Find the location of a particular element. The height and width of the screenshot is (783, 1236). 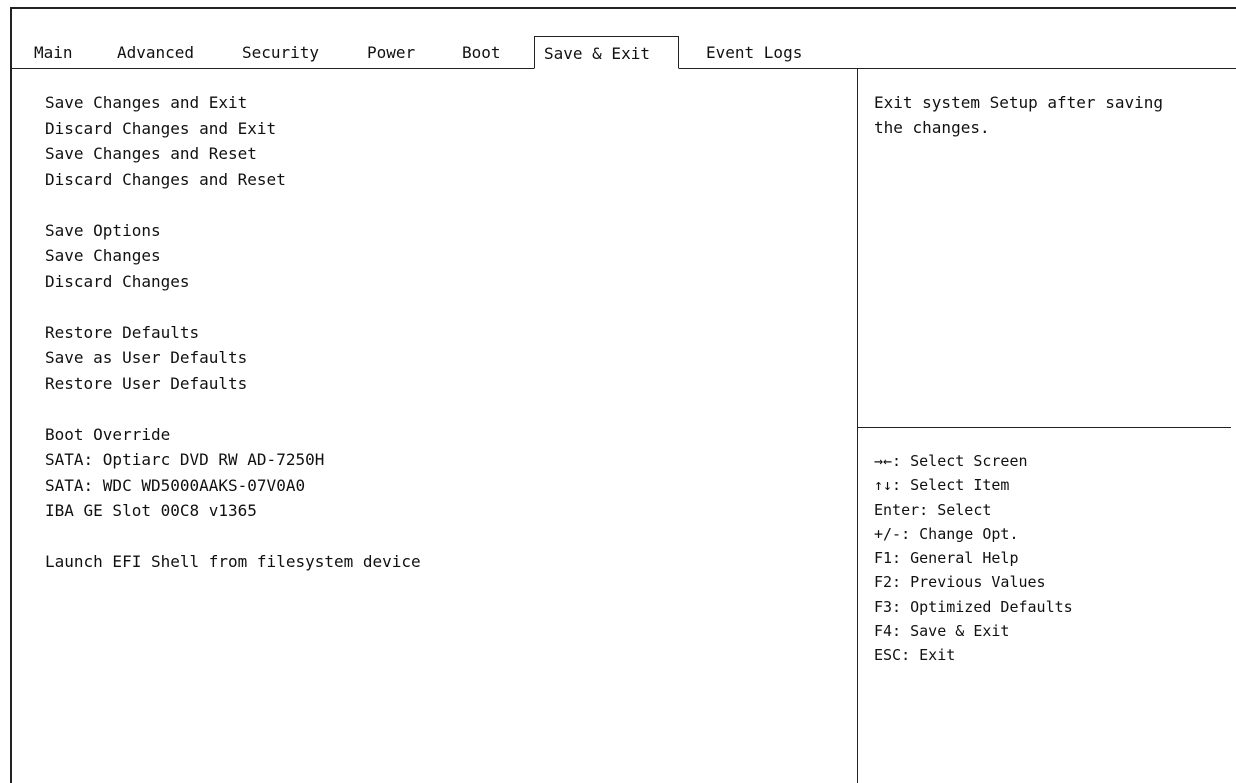

key-select-item: ↑↓: Select Item is located at coordinates (942, 485).